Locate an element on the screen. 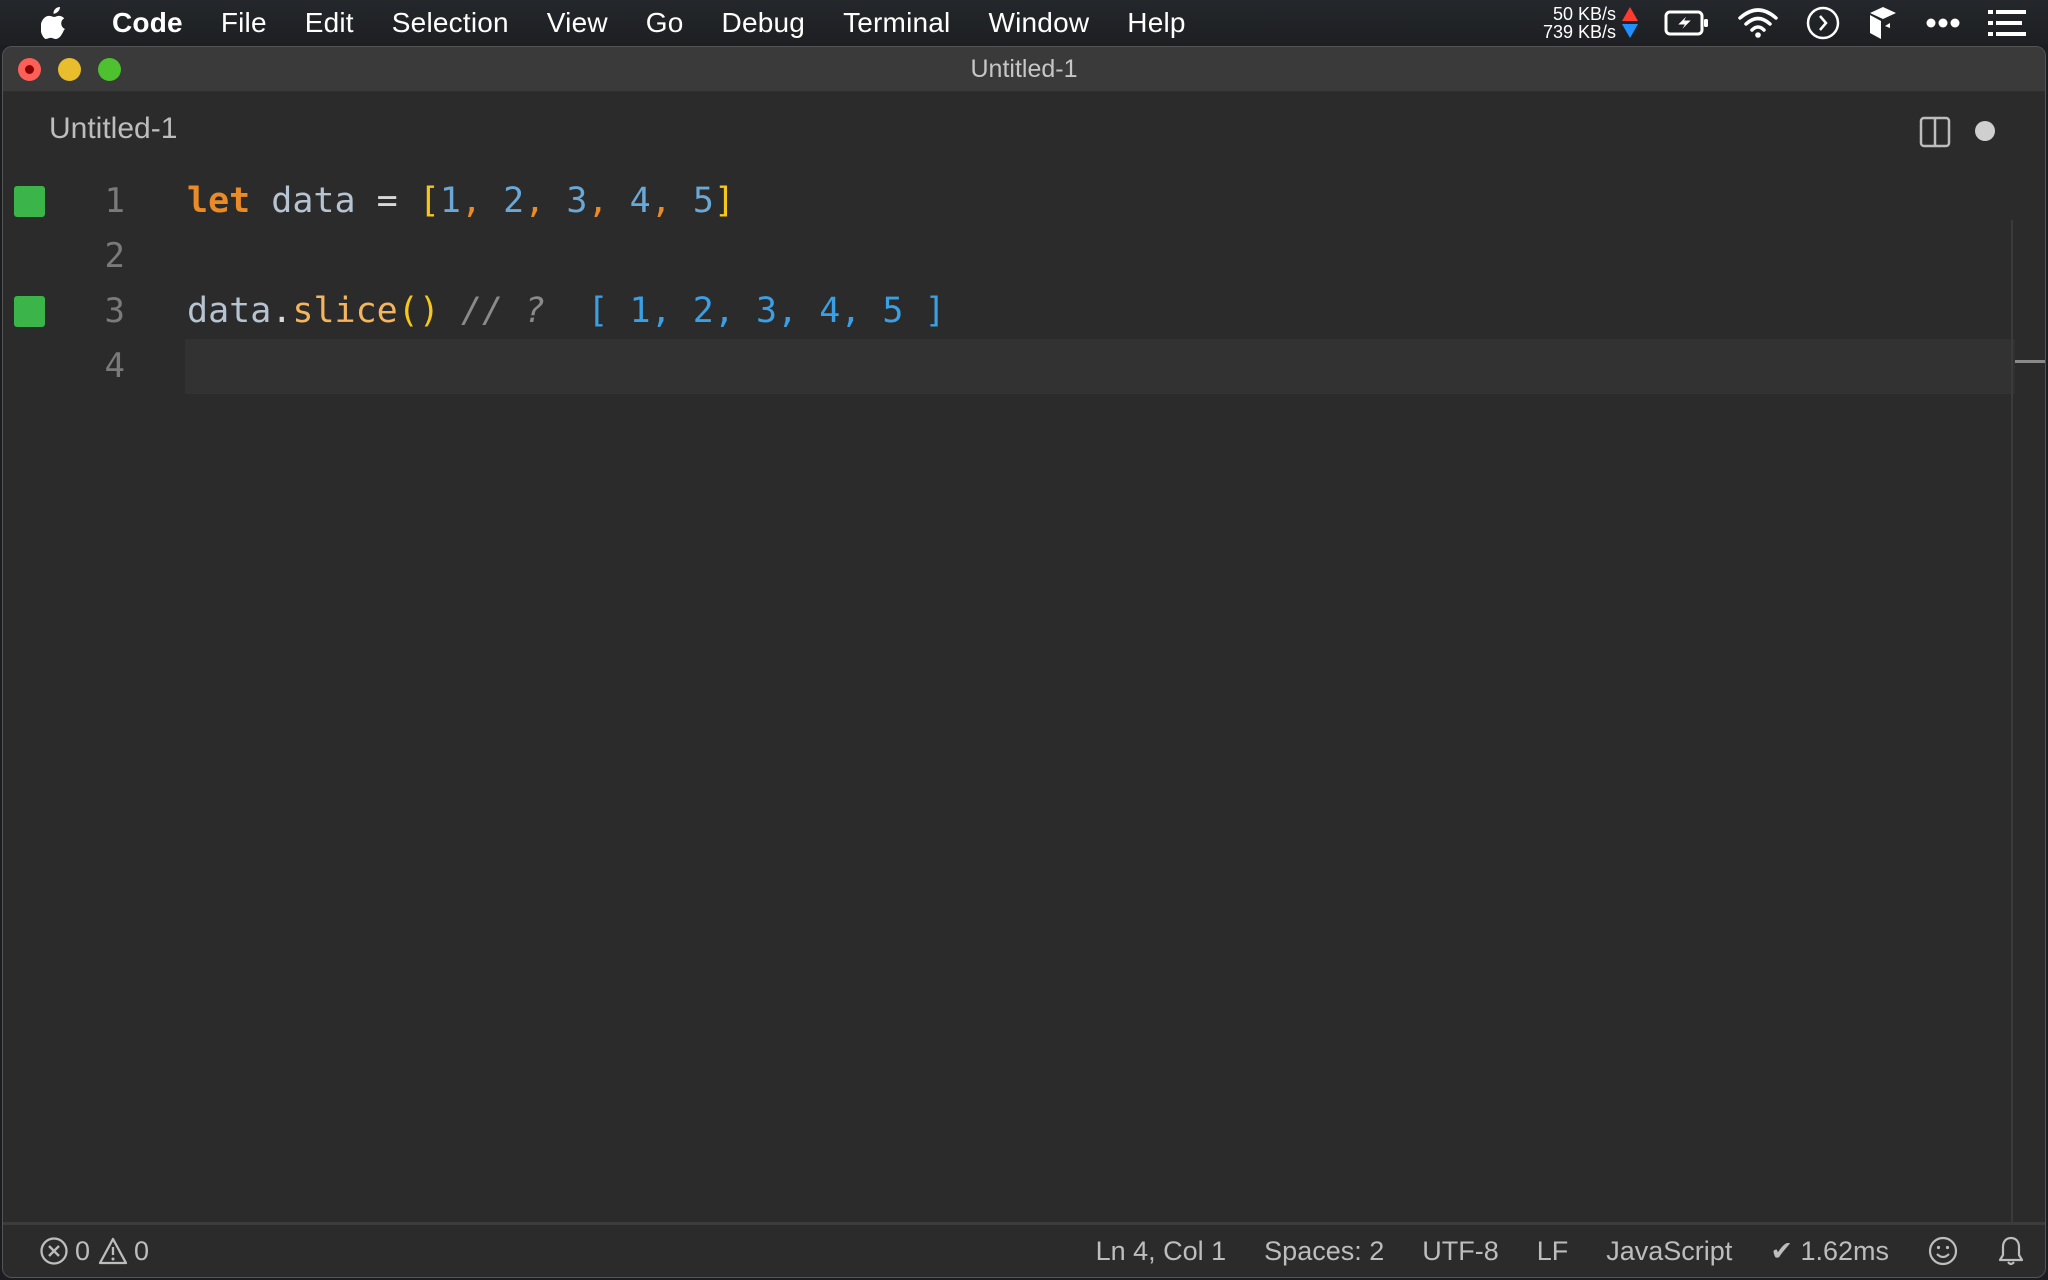 The width and height of the screenshot is (2048, 1280). menu-go: Go is located at coordinates (665, 23).